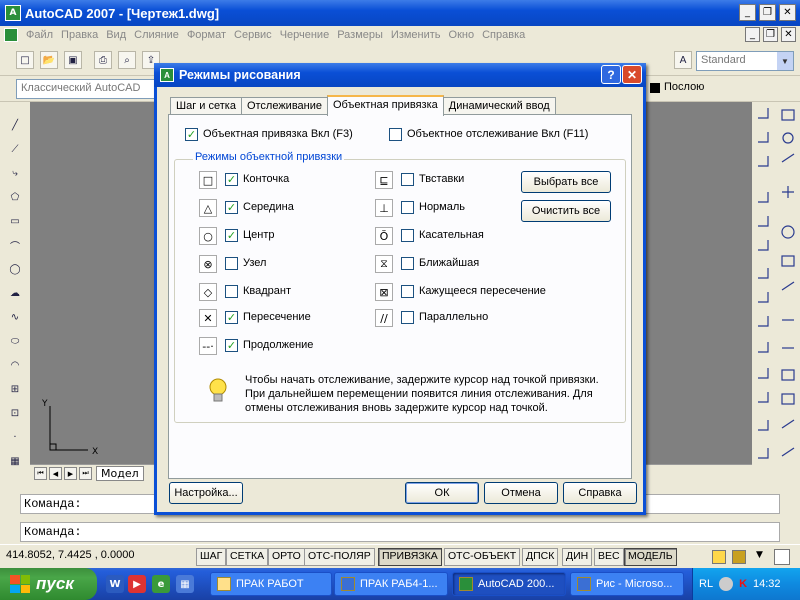  I want to click on quadrant-checkbox, so click(231, 291).